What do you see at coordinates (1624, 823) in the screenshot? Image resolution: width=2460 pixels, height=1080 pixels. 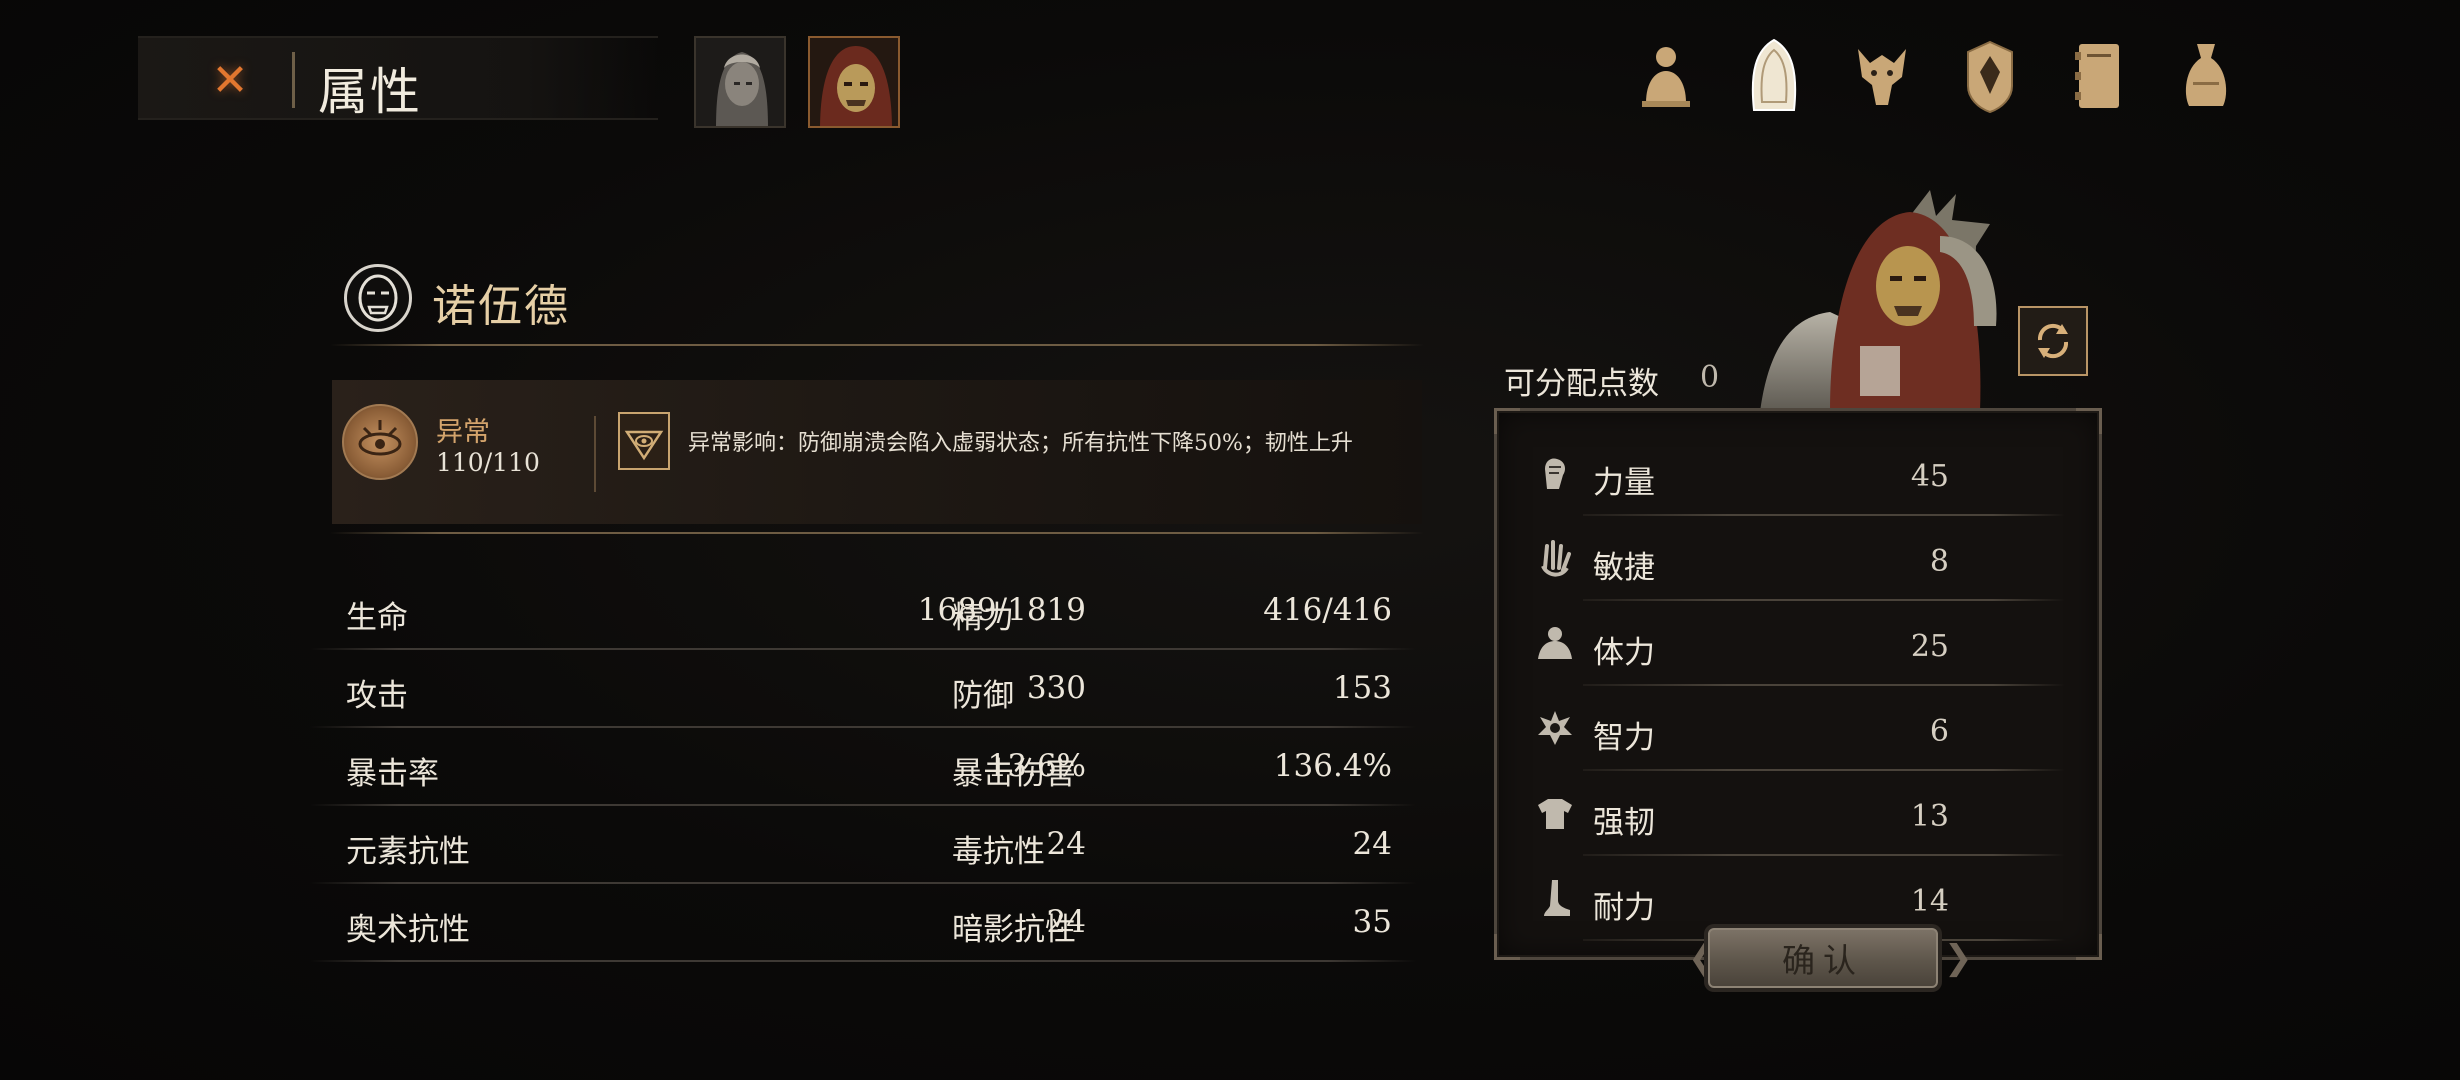 I see `attribute-label: 强韧` at bounding box center [1624, 823].